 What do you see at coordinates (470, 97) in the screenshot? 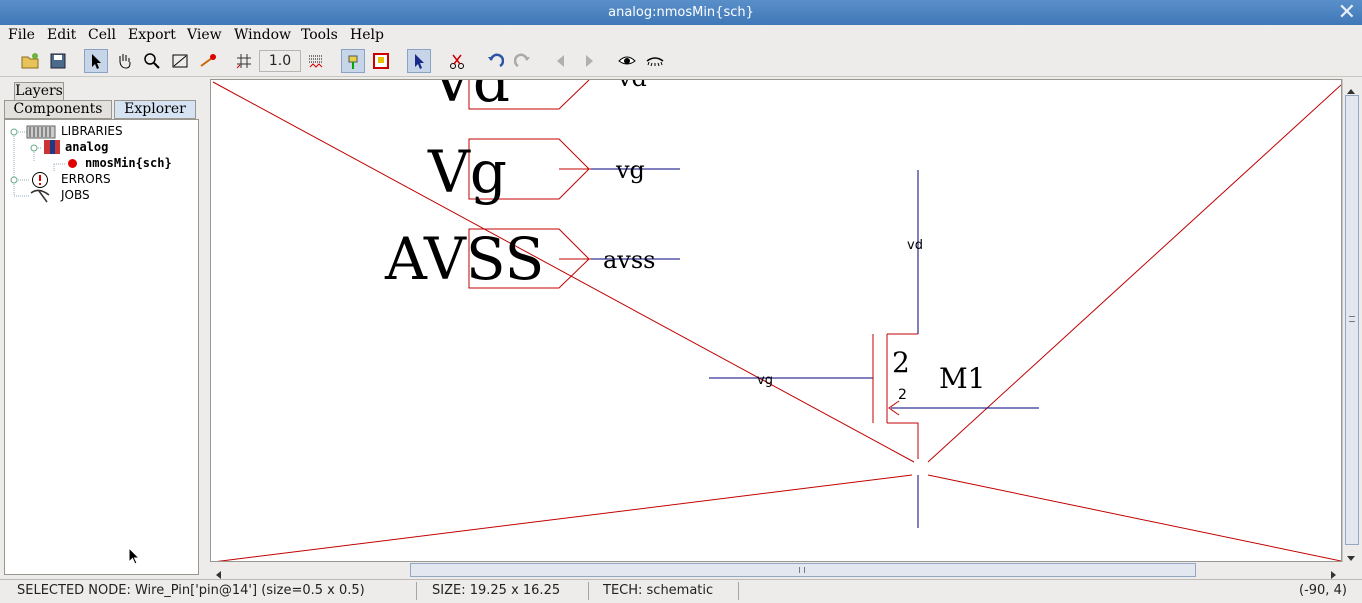
I see `export-vd-label: Vd` at bounding box center [470, 97].